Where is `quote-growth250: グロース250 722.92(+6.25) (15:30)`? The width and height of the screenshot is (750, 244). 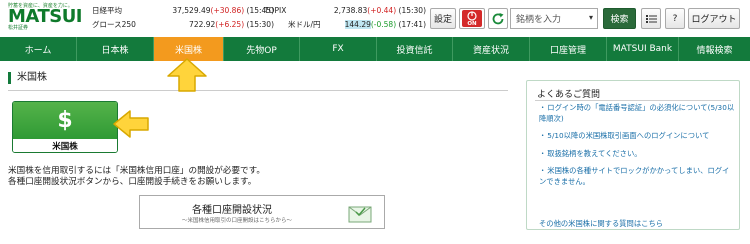
quote-growth250: グロース250 722.92(+6.25) (15:30) is located at coordinates (183, 25).